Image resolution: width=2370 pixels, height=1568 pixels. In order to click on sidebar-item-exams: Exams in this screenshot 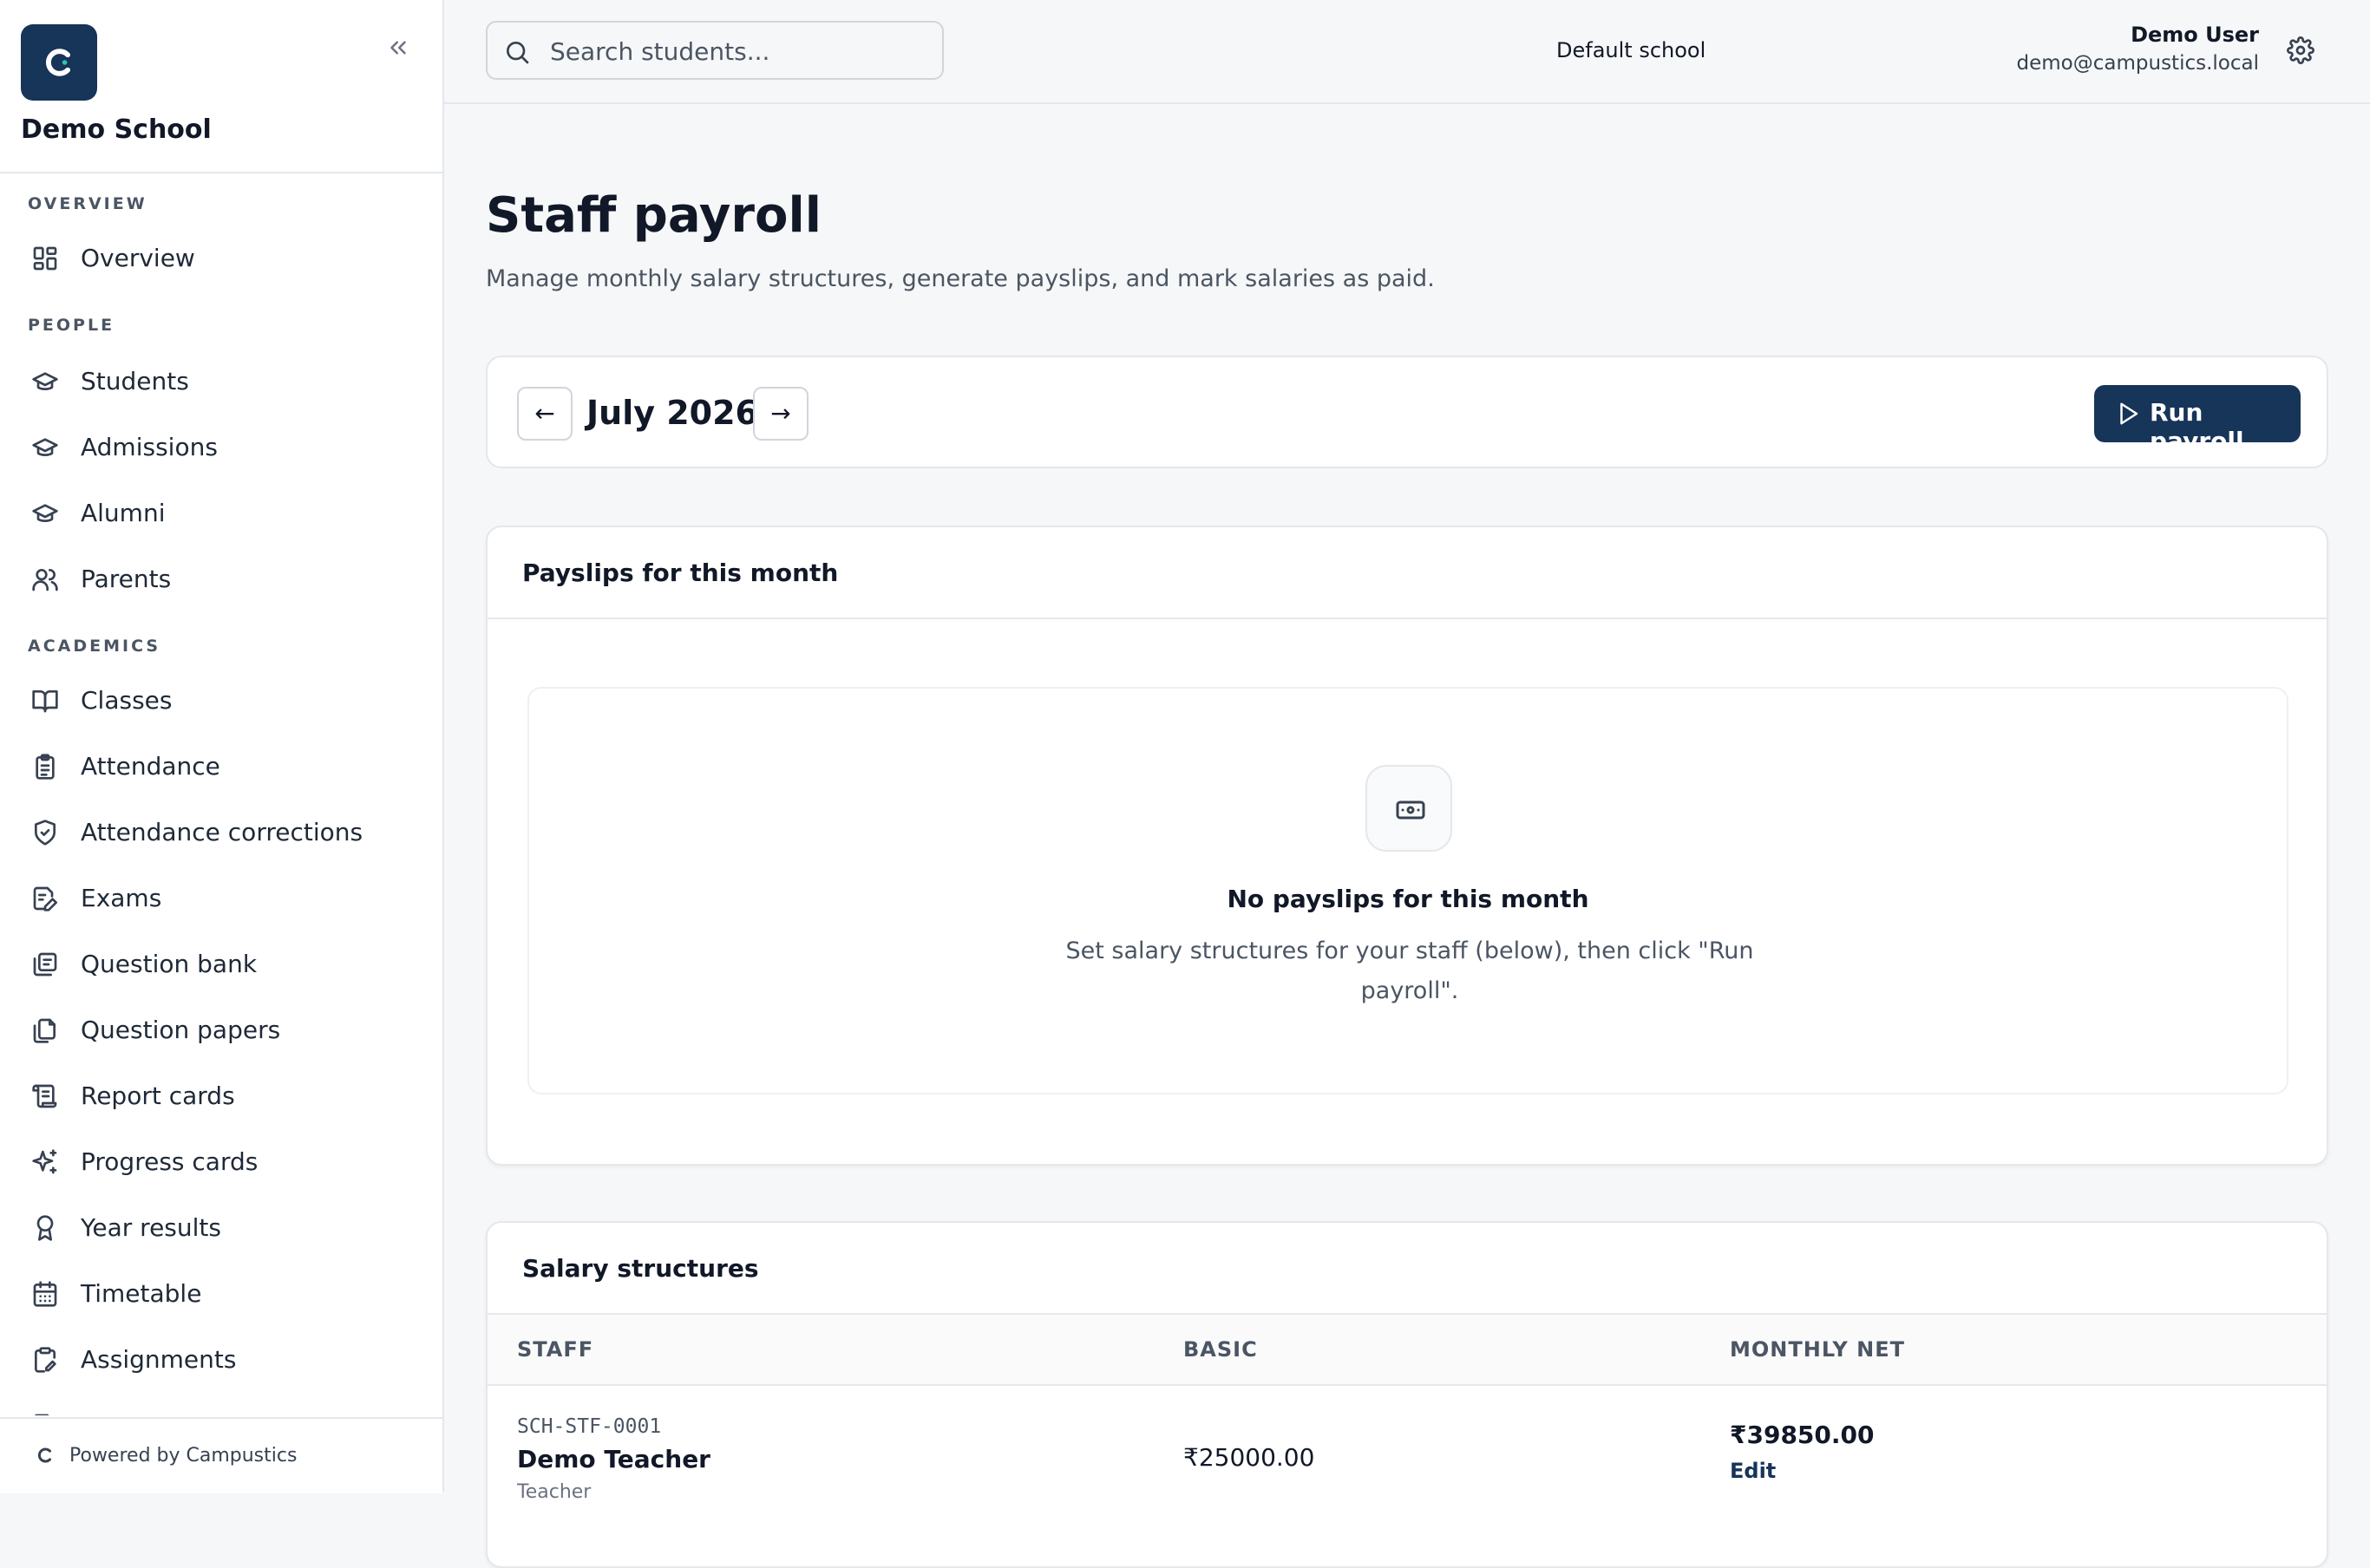, I will do `click(219, 897)`.